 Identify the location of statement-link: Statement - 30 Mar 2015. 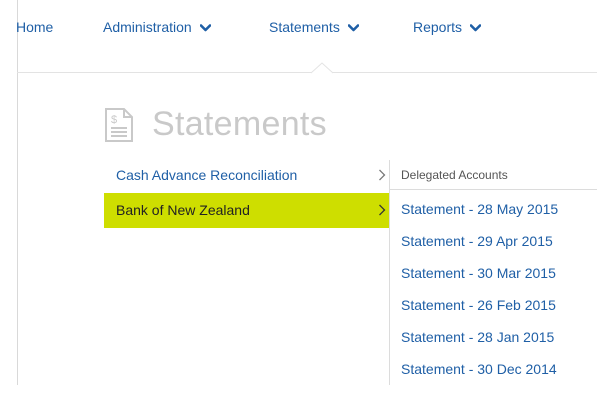
(479, 281).